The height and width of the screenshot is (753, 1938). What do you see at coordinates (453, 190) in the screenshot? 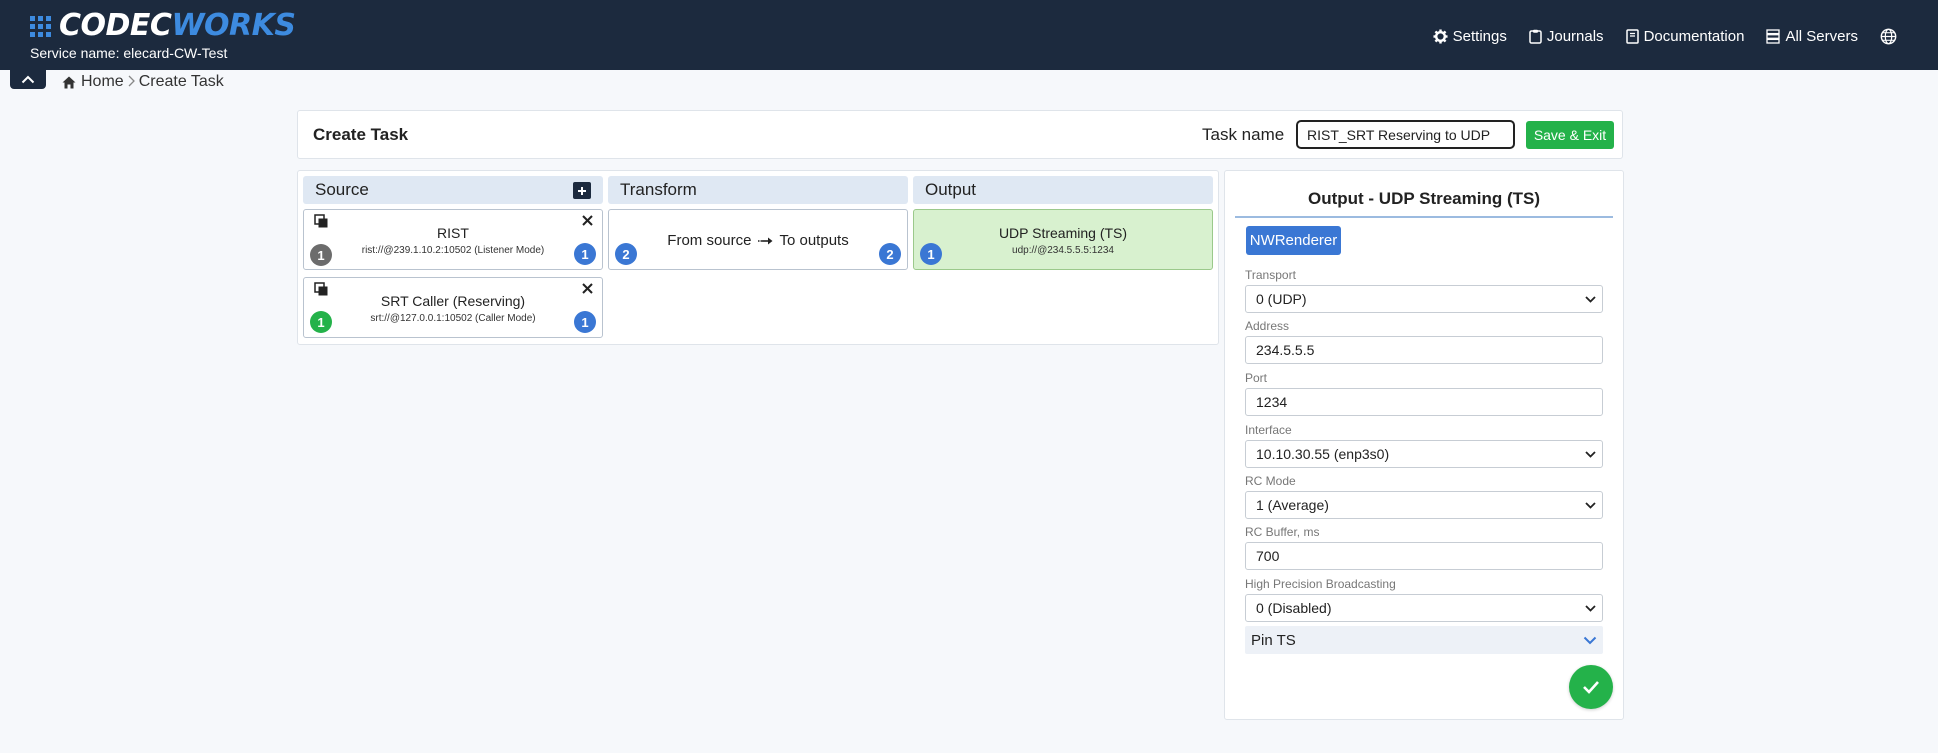
I see `source-column-header: Source` at bounding box center [453, 190].